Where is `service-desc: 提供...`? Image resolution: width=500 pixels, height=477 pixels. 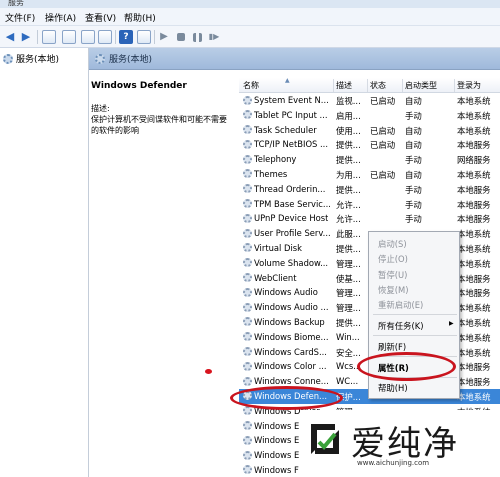
service-desc: 提供... is located at coordinates (348, 189).